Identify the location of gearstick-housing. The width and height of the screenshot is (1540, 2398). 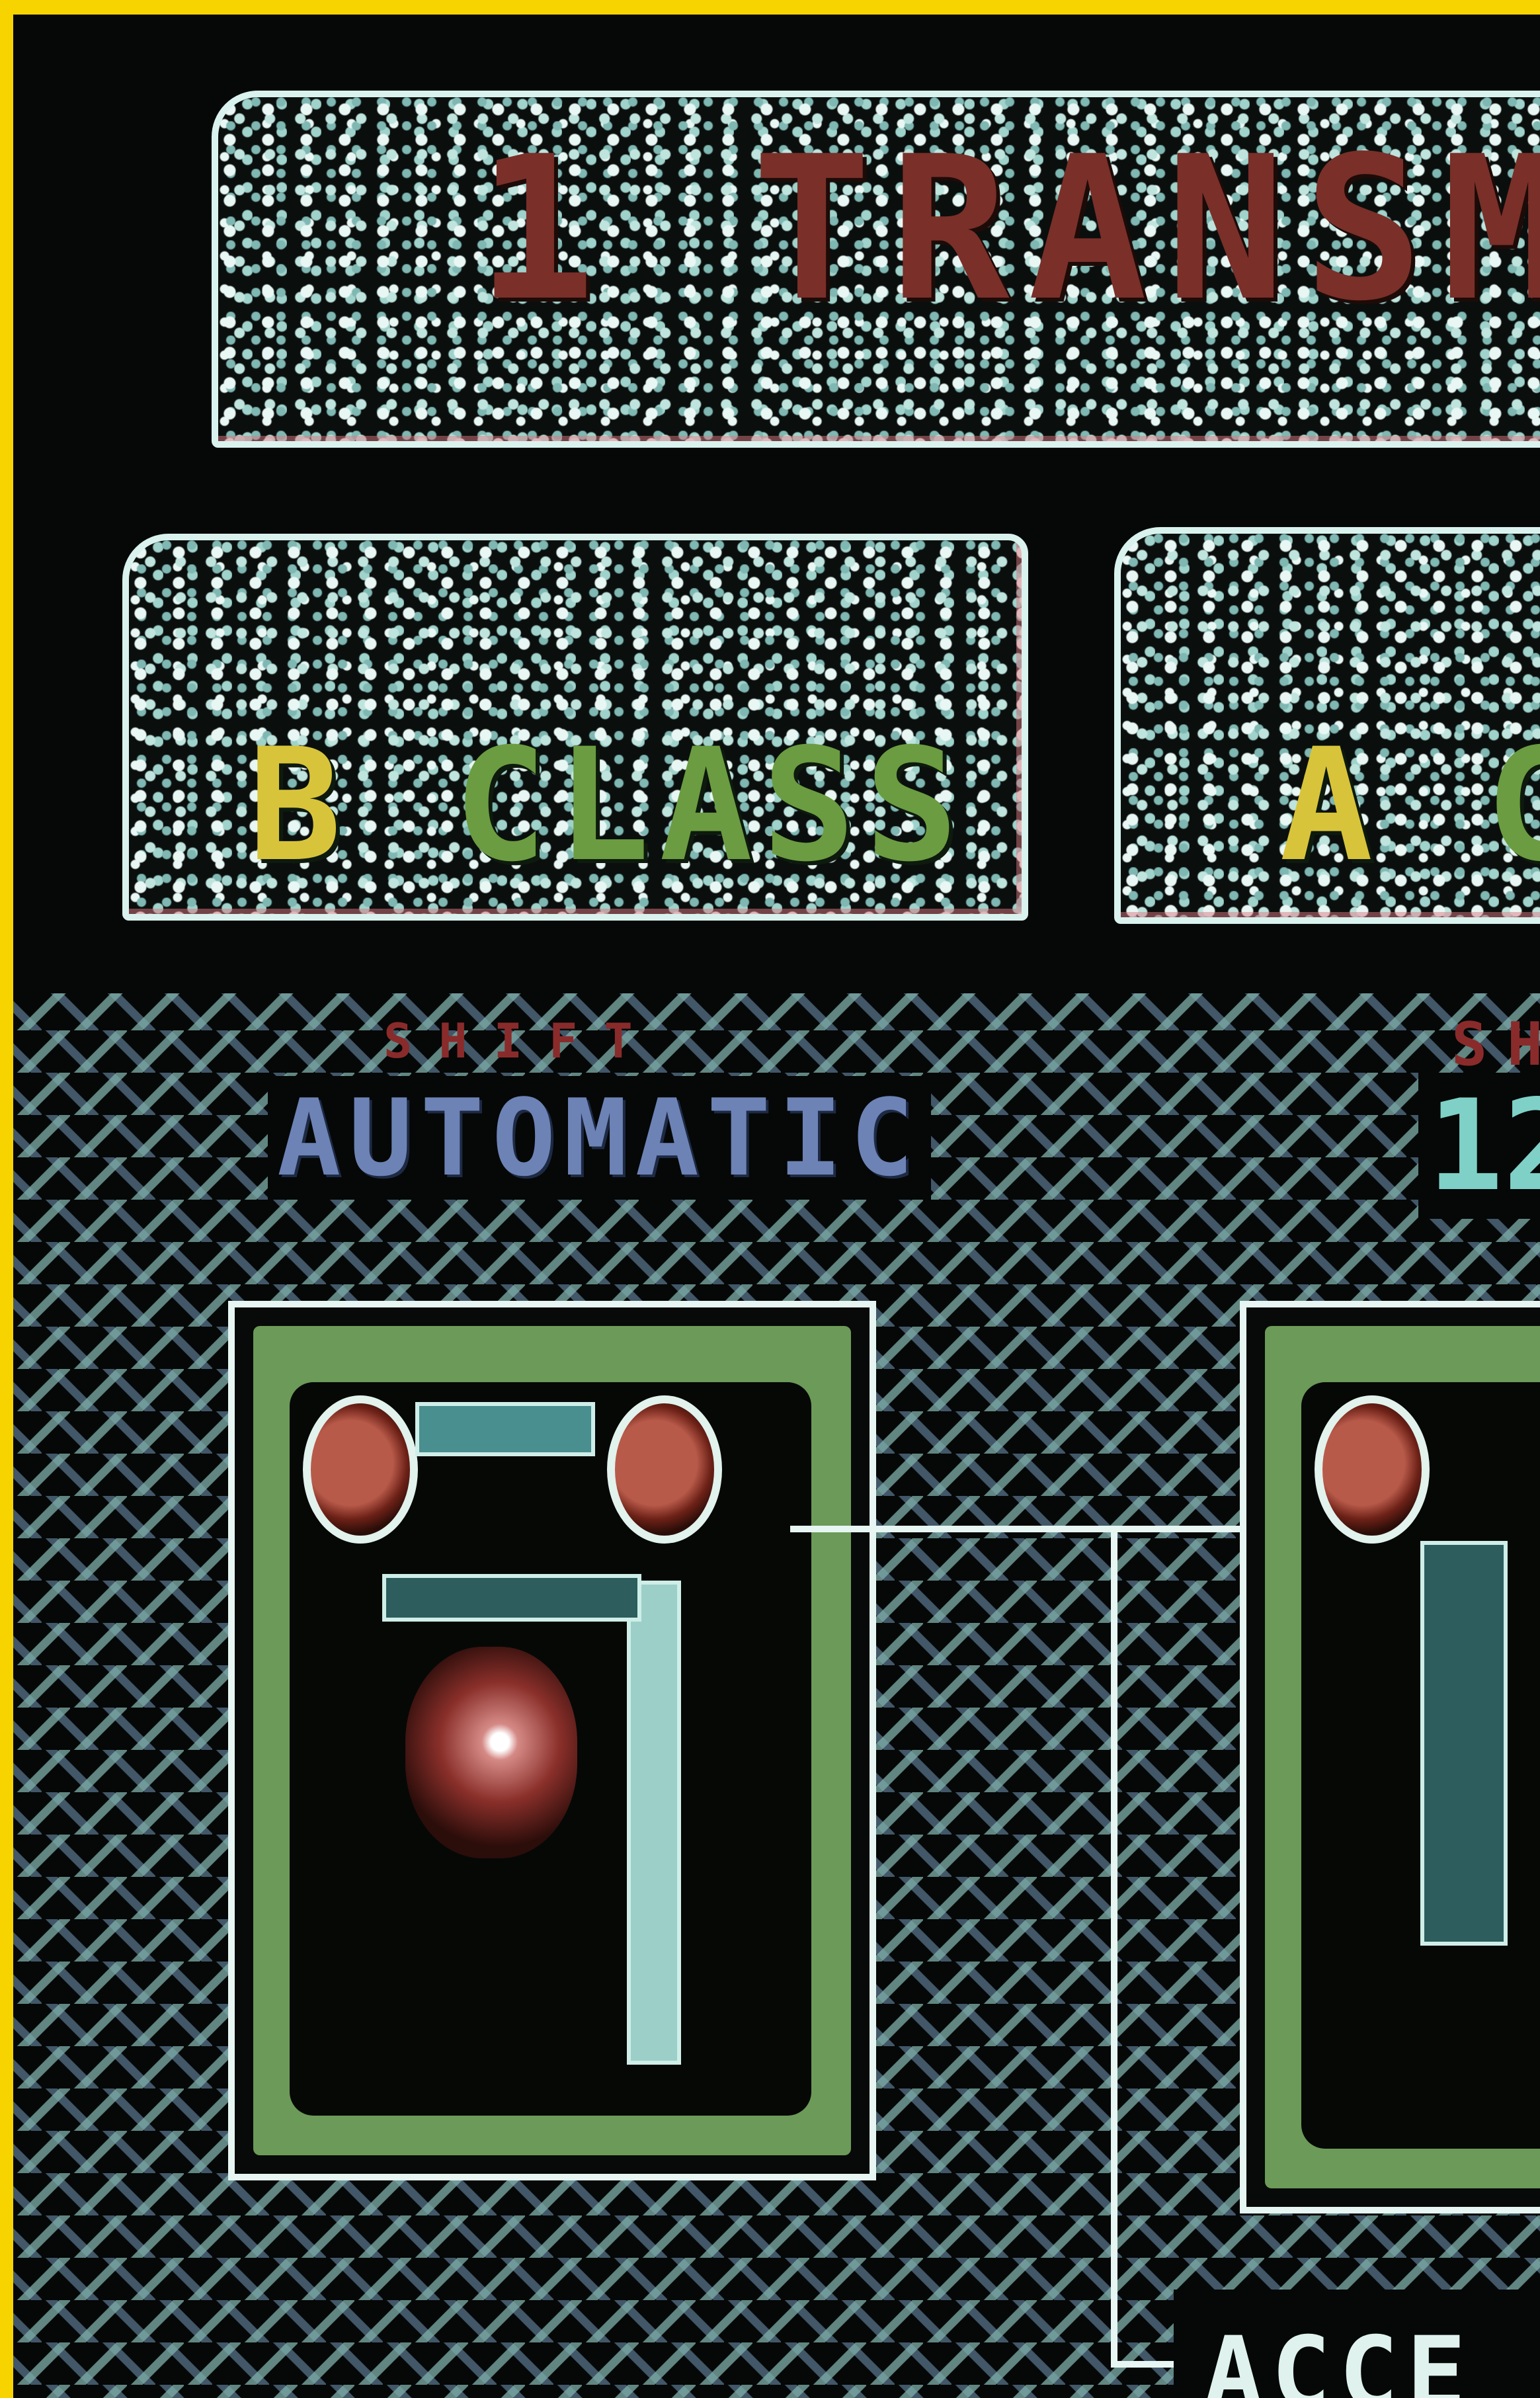
(550, 1749).